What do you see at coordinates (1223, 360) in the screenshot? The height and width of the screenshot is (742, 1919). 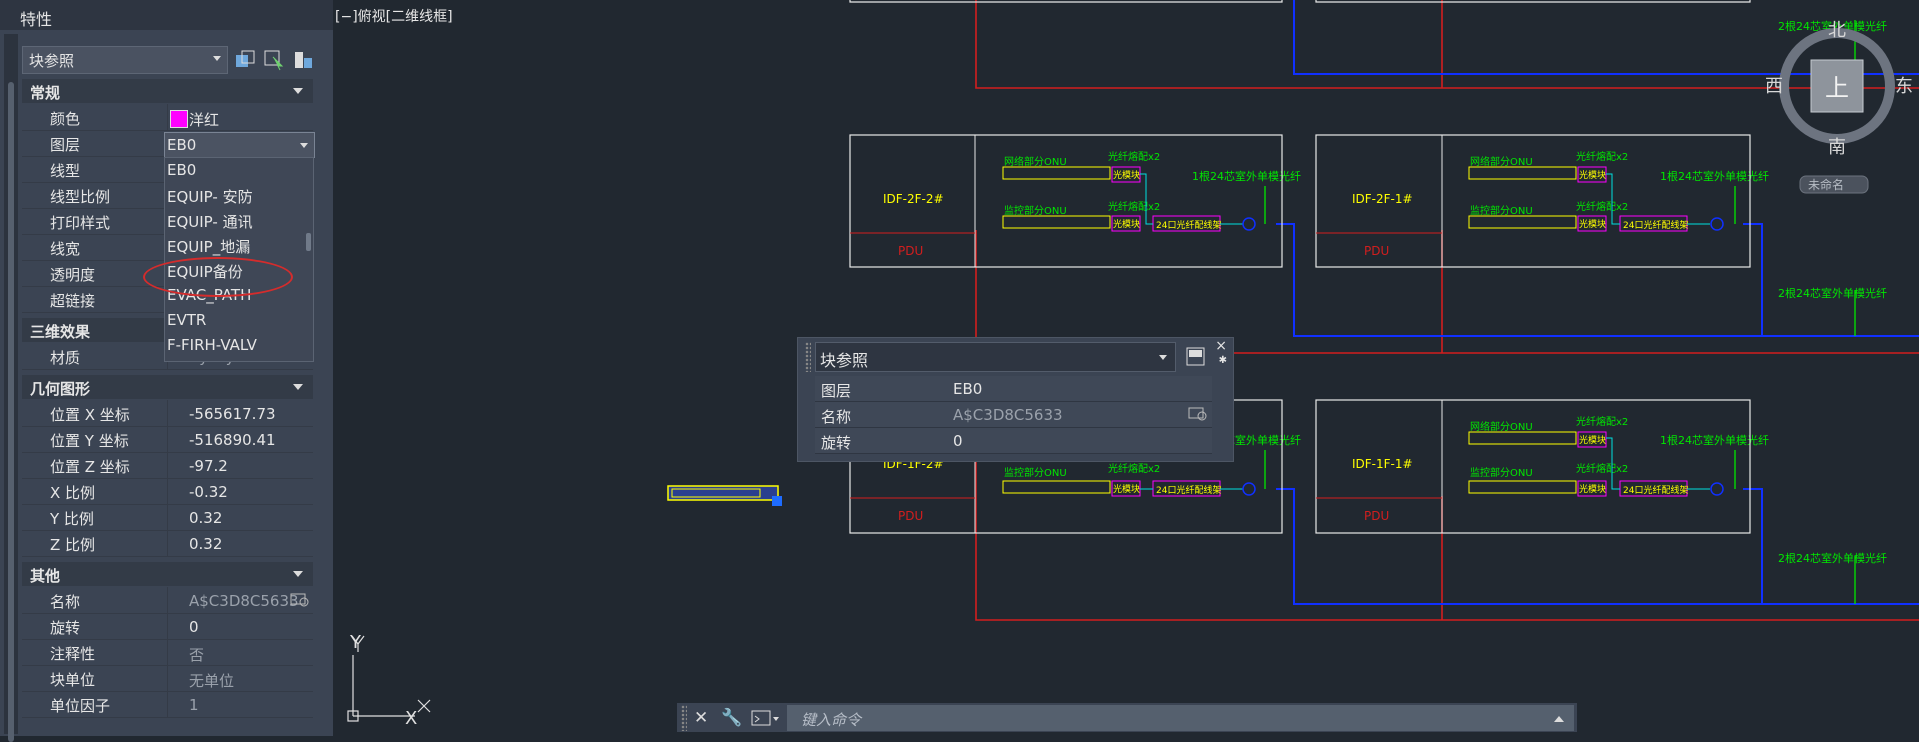 I see `settings-icon: ✱` at bounding box center [1223, 360].